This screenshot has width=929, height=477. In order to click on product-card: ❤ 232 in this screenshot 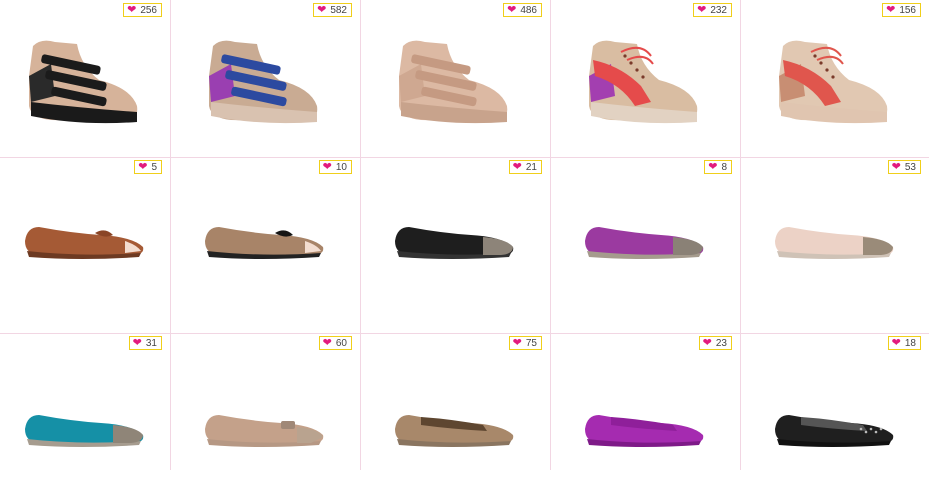, I will do `click(645, 78)`.